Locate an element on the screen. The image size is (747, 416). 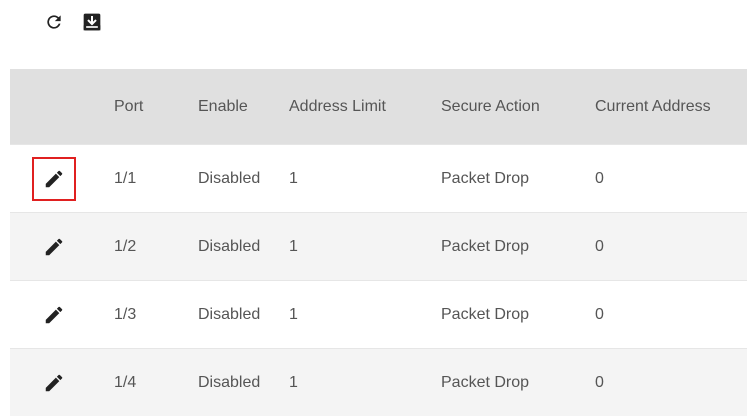
cell-port: 1/4 is located at coordinates (125, 382).